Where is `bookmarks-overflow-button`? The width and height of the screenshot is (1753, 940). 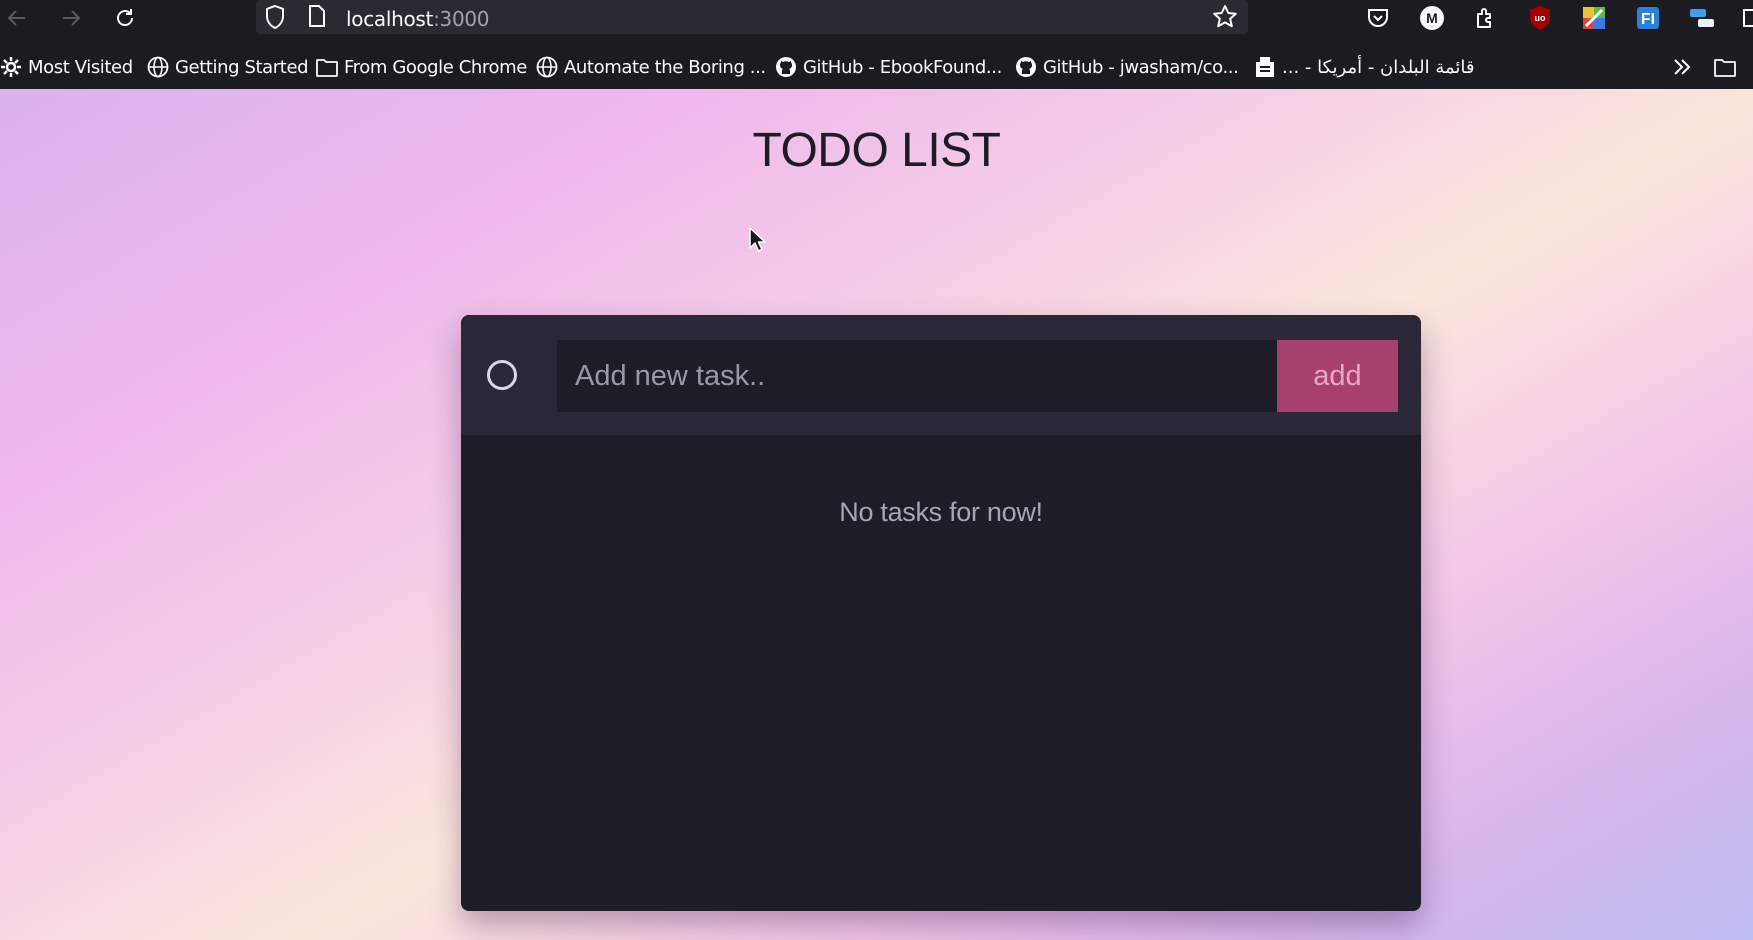
bookmarks-overflow-button is located at coordinates (1685, 67).